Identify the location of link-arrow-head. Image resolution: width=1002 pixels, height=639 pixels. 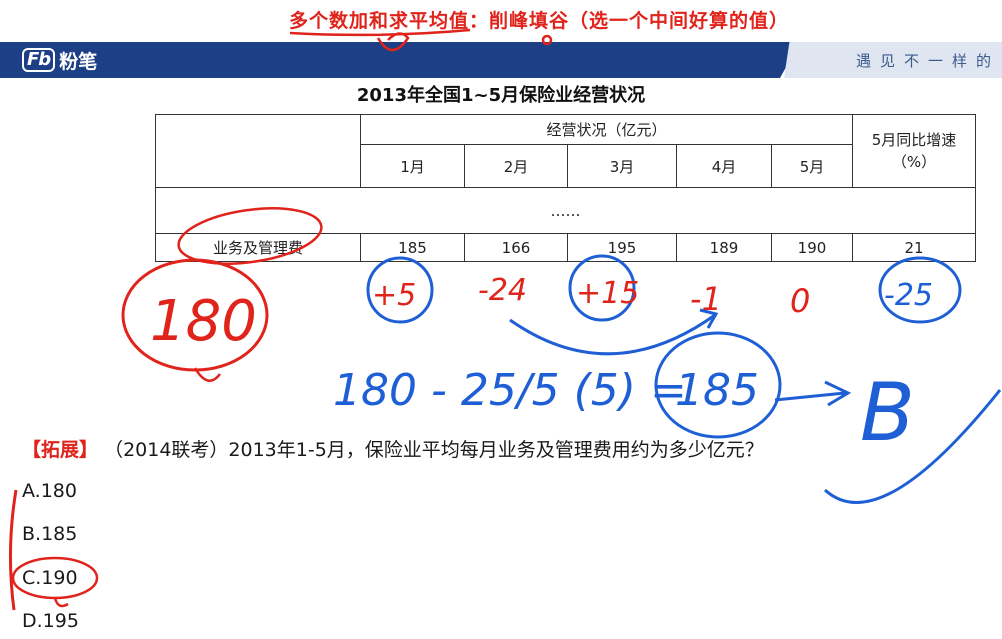
(709, 318).